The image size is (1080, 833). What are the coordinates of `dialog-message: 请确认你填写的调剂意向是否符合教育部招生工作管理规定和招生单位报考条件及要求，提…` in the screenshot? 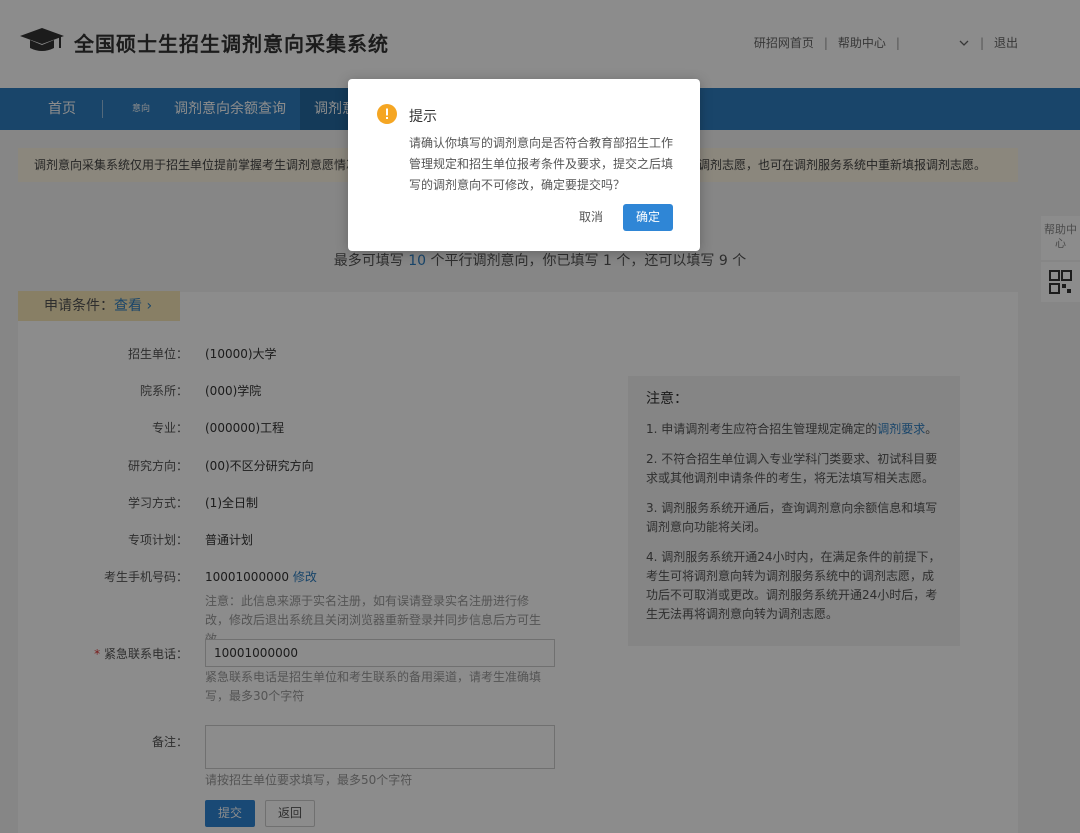 It's located at (541, 164).